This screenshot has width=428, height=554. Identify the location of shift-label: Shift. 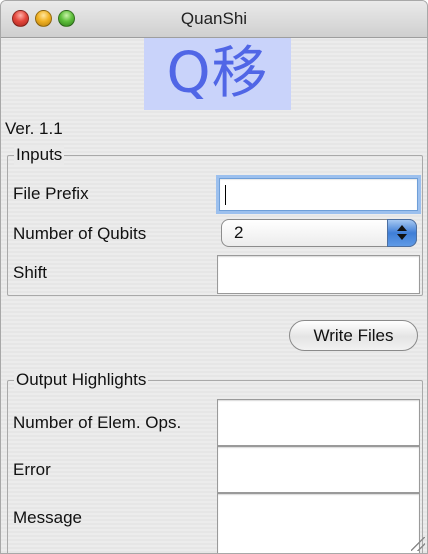
(30, 272).